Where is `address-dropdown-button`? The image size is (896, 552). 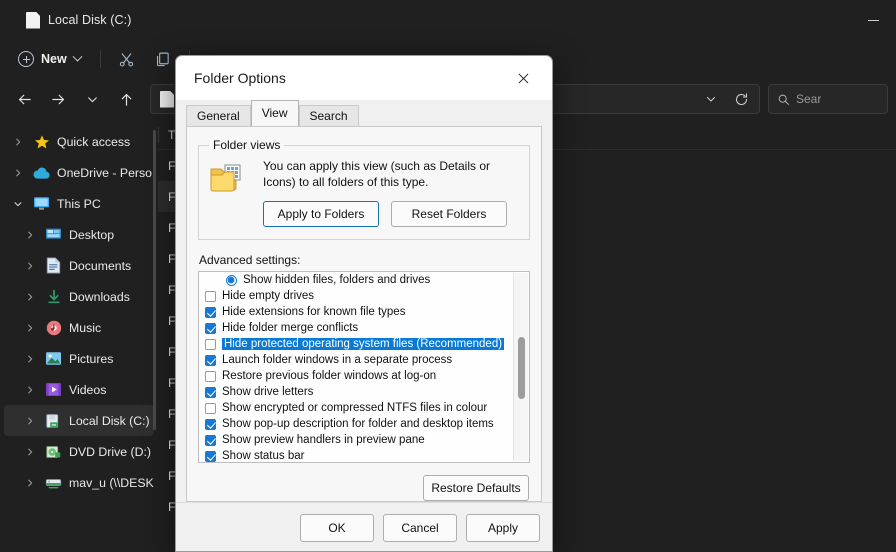 address-dropdown-button is located at coordinates (711, 99).